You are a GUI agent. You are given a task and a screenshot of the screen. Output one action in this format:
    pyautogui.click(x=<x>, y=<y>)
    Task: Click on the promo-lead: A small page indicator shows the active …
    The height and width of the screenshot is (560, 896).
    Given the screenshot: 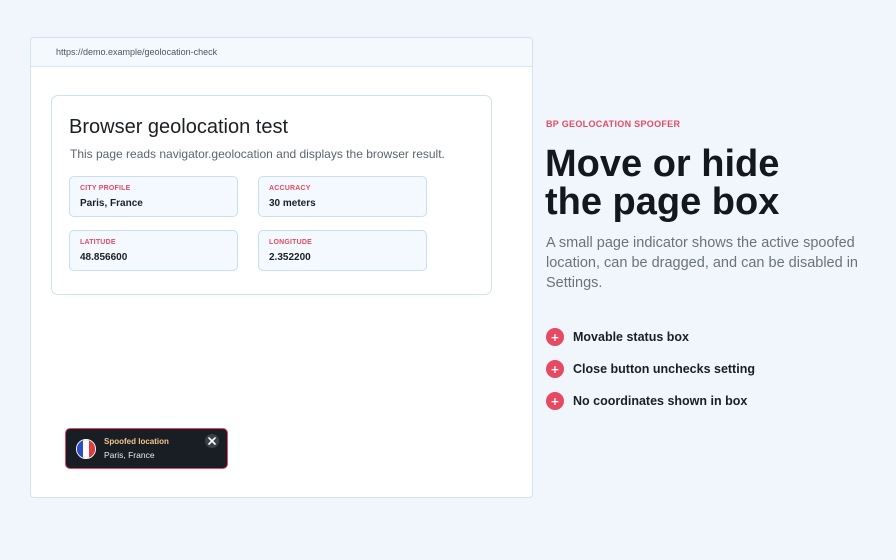 What is the action you would take?
    pyautogui.click(x=702, y=263)
    